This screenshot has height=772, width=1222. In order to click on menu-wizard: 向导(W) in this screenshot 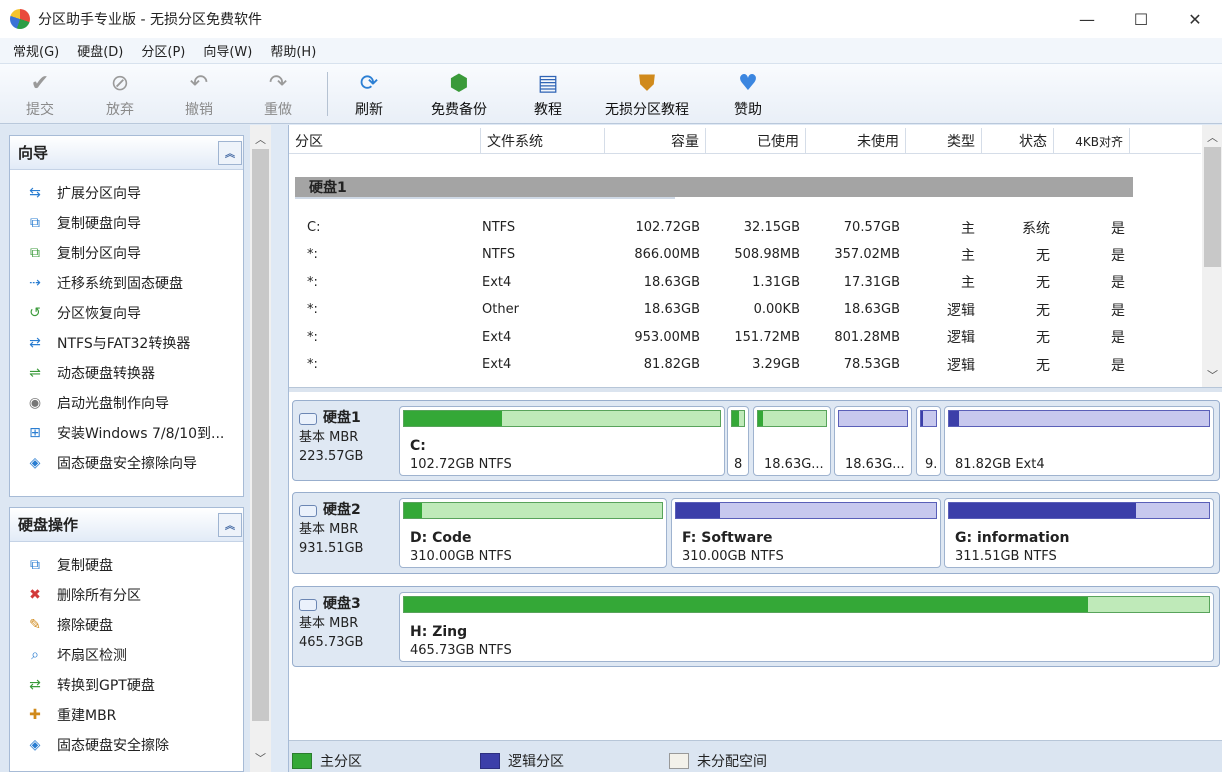, I will do `click(227, 50)`.